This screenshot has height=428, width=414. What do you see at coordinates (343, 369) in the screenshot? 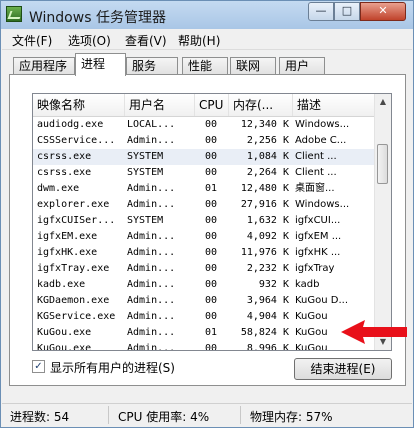
I see `end-process-button: 结束进程(E)` at bounding box center [343, 369].